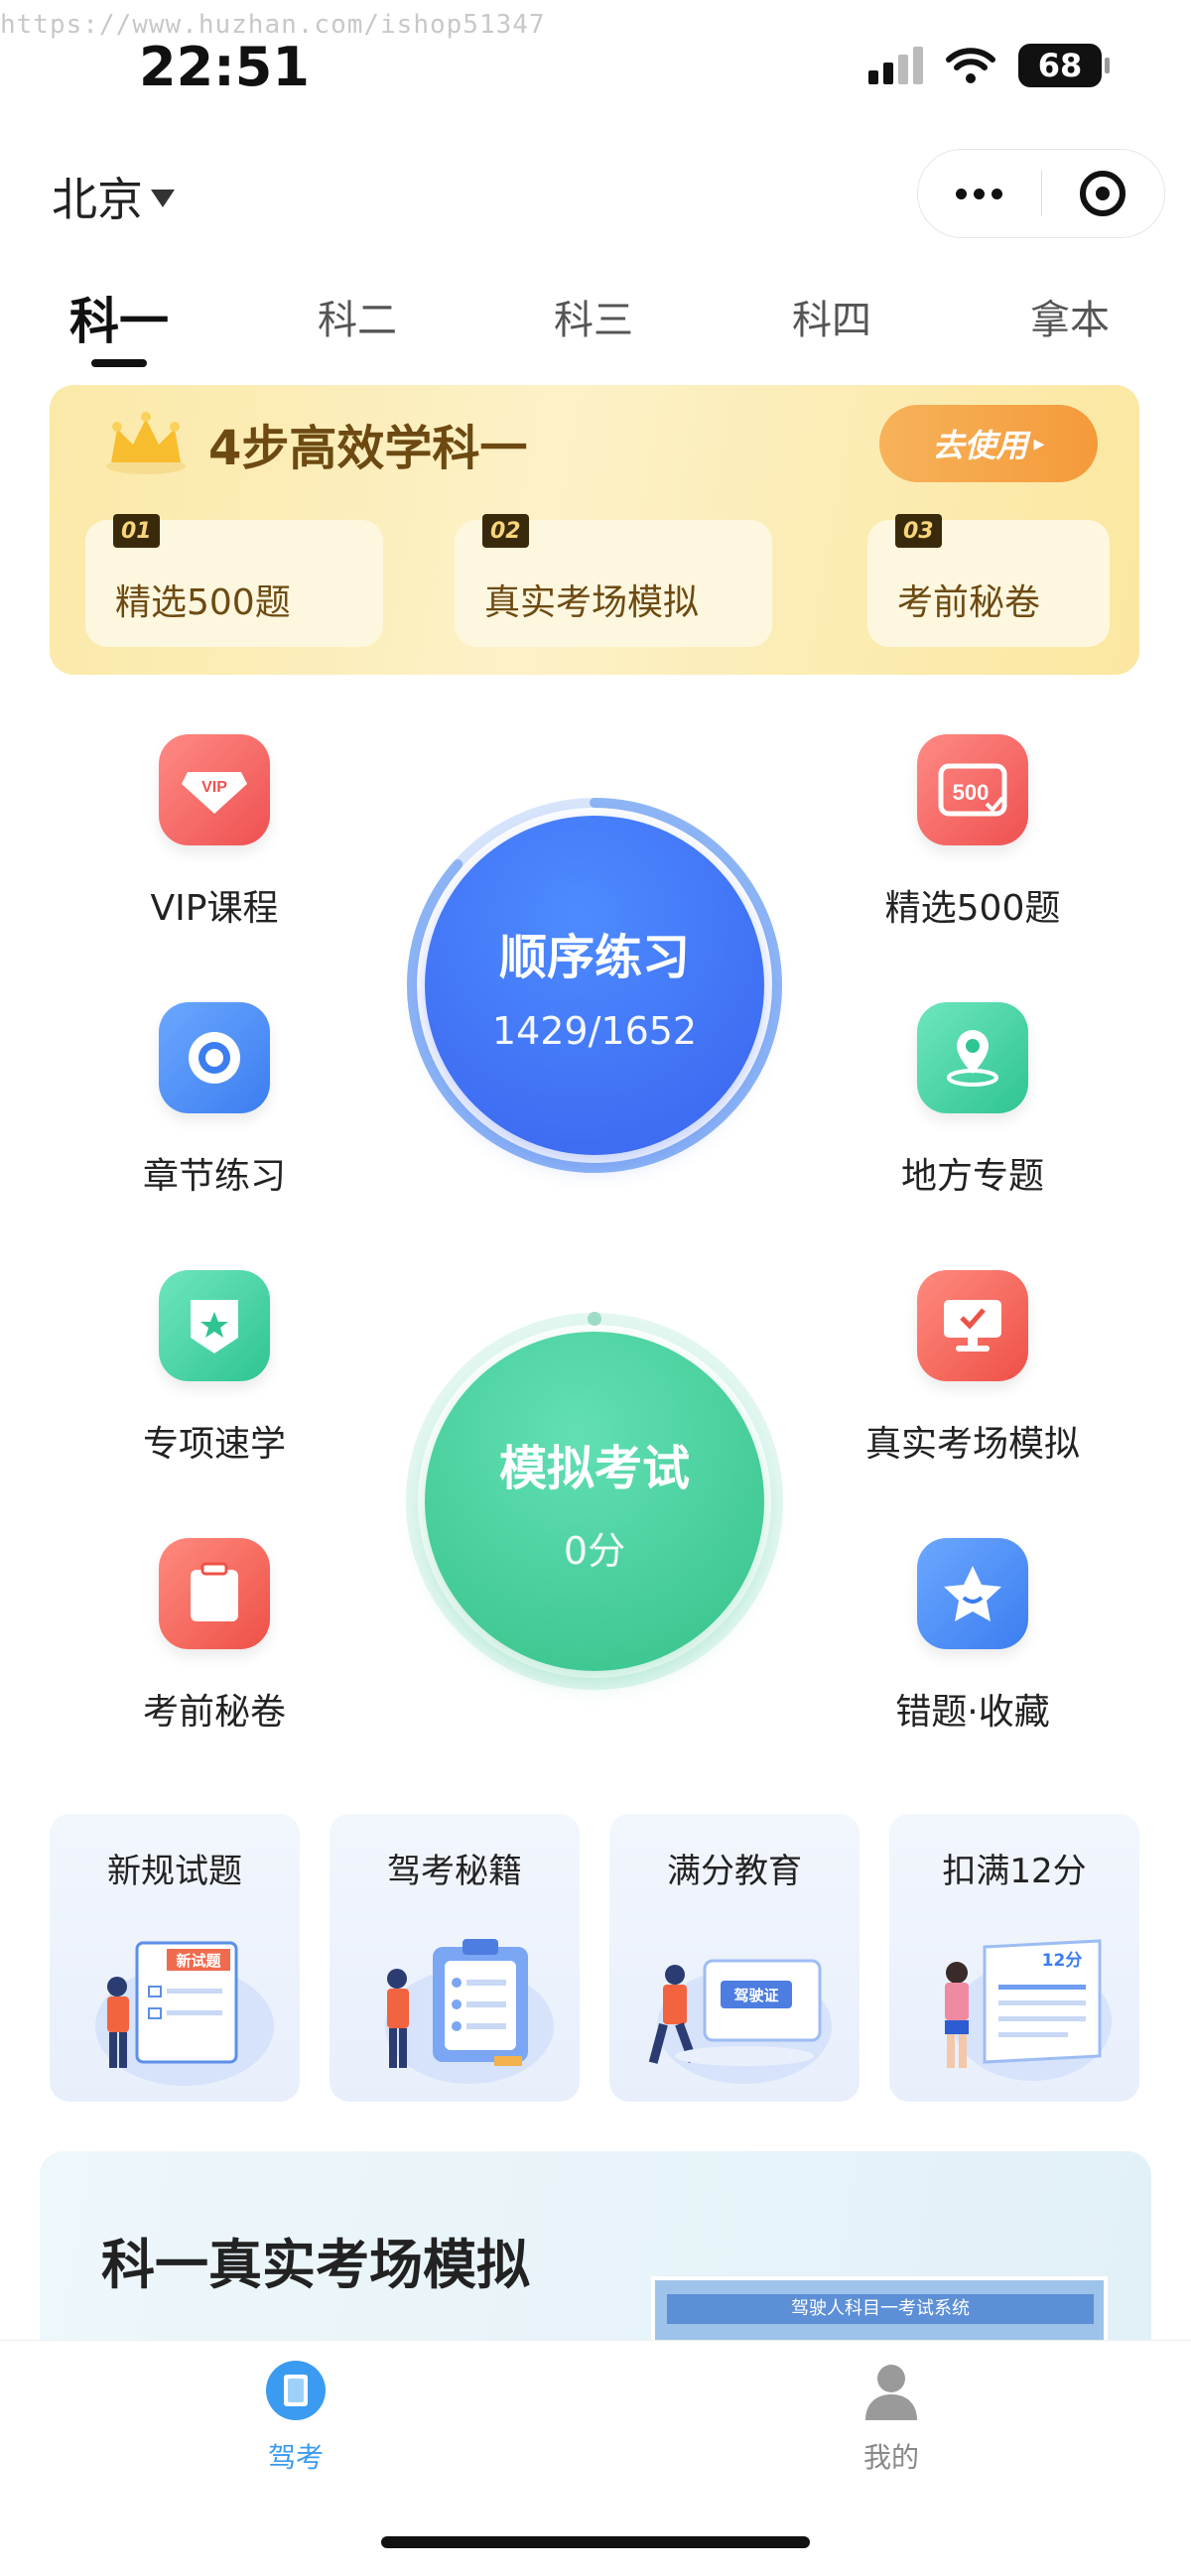 This screenshot has width=1191, height=2576. What do you see at coordinates (972, 909) in the screenshot?
I see `feature-label: 精选500题` at bounding box center [972, 909].